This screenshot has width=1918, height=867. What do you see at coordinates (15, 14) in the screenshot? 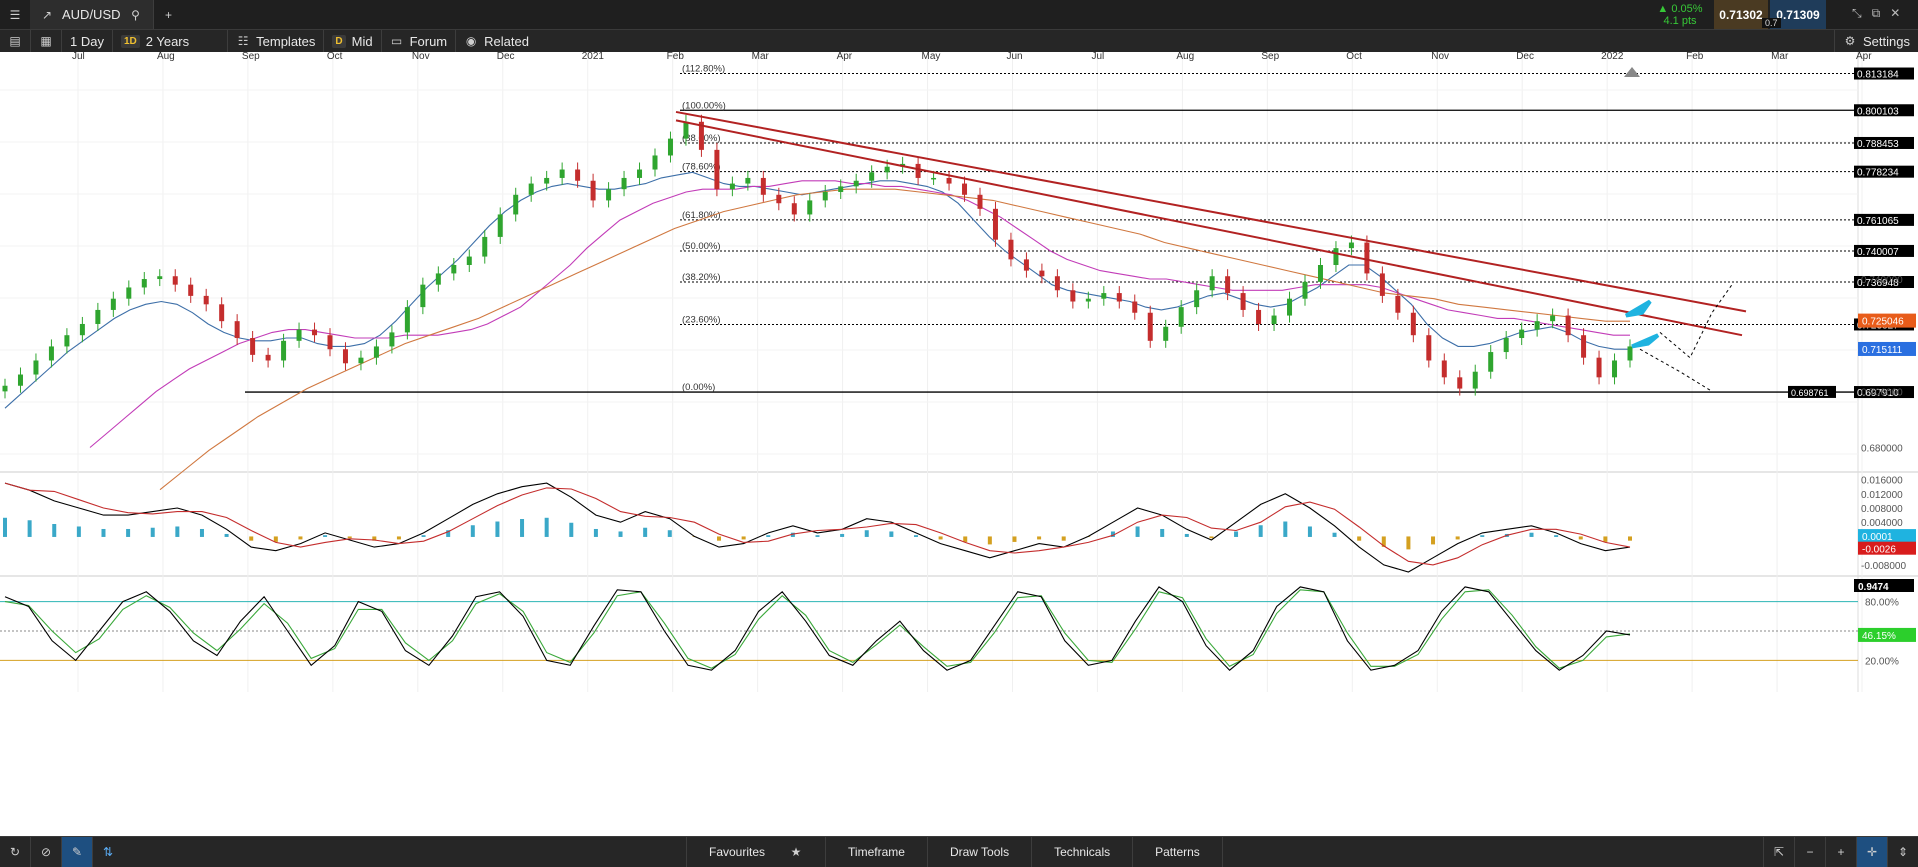
I see `menu-button: ☰` at bounding box center [15, 14].